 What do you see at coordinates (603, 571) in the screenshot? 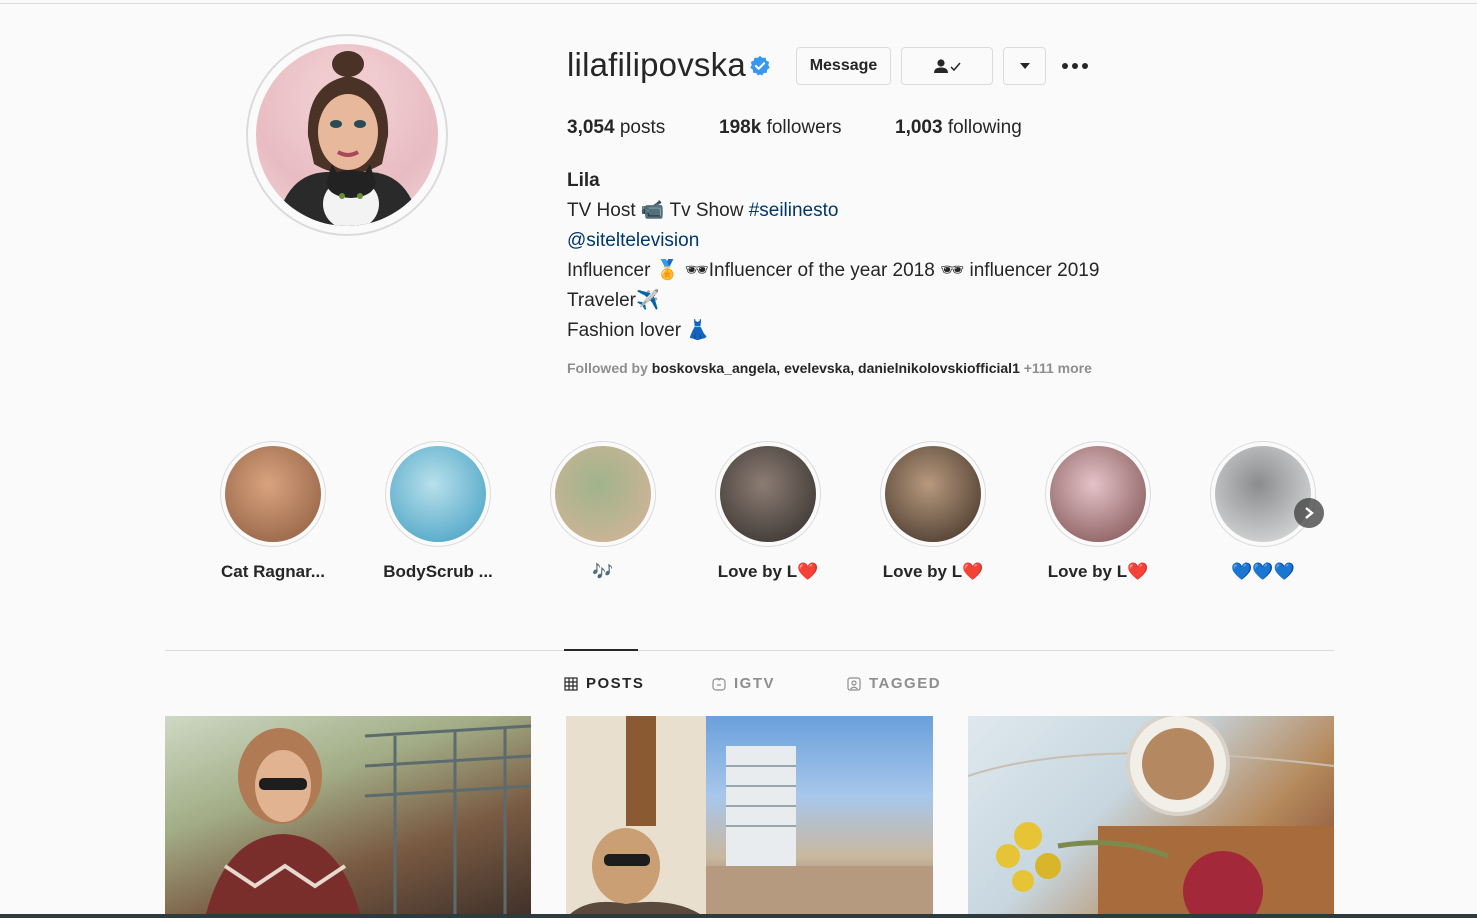
I see `highlight-label: 🎶` at bounding box center [603, 571].